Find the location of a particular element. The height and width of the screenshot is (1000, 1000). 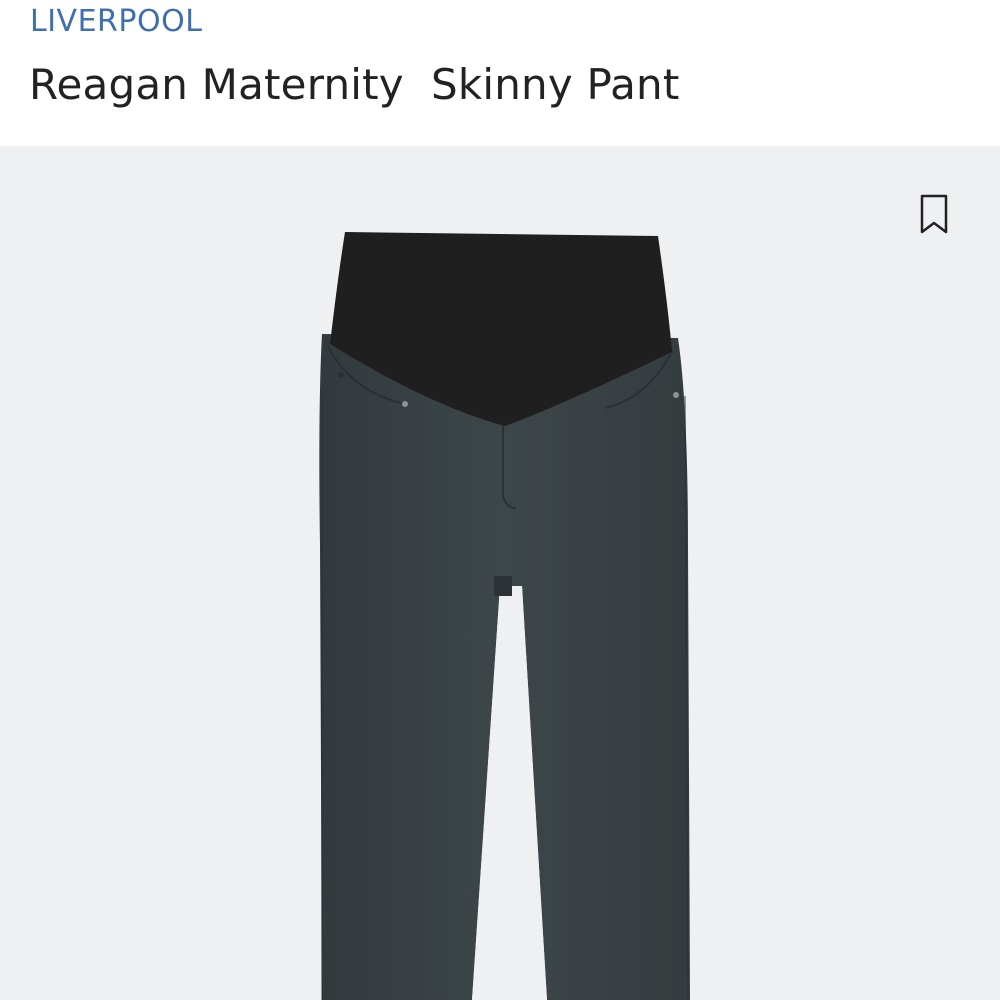

product-header: LIVERPOOL Reagan Maternity Skinny Pant is located at coordinates (500, 73).